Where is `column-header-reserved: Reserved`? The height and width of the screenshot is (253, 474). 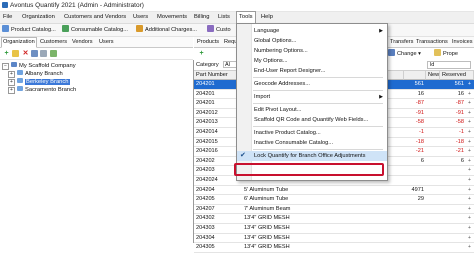 column-header-reserved: Reserved is located at coordinates (457, 75).